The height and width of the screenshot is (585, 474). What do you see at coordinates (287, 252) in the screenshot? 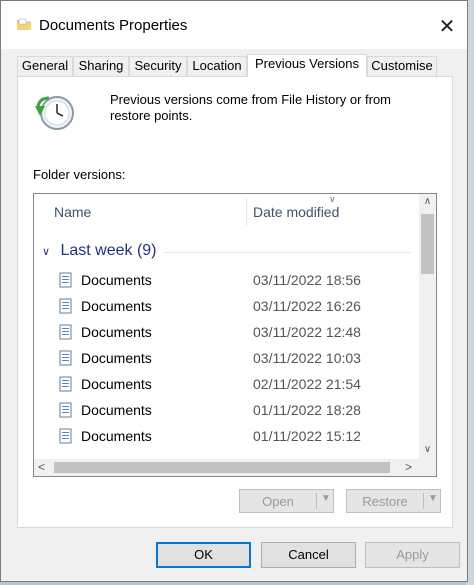
I see `group-divider` at bounding box center [287, 252].